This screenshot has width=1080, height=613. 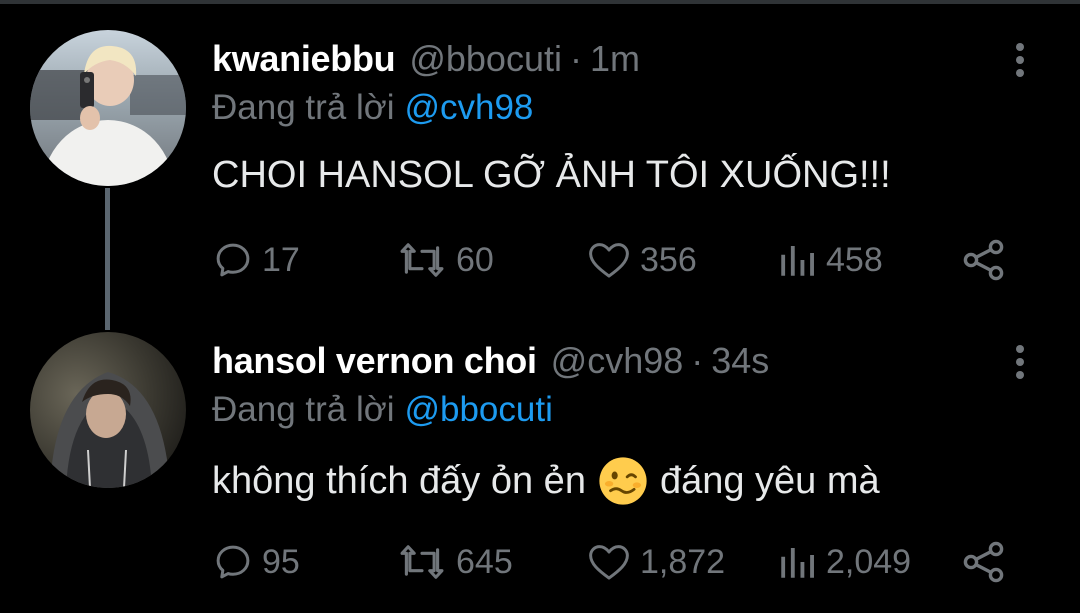 I want to click on tweet-text: CHOI HANSOL GỠ ẢNH TÔI XUỐNG!!!, so click(x=551, y=175).